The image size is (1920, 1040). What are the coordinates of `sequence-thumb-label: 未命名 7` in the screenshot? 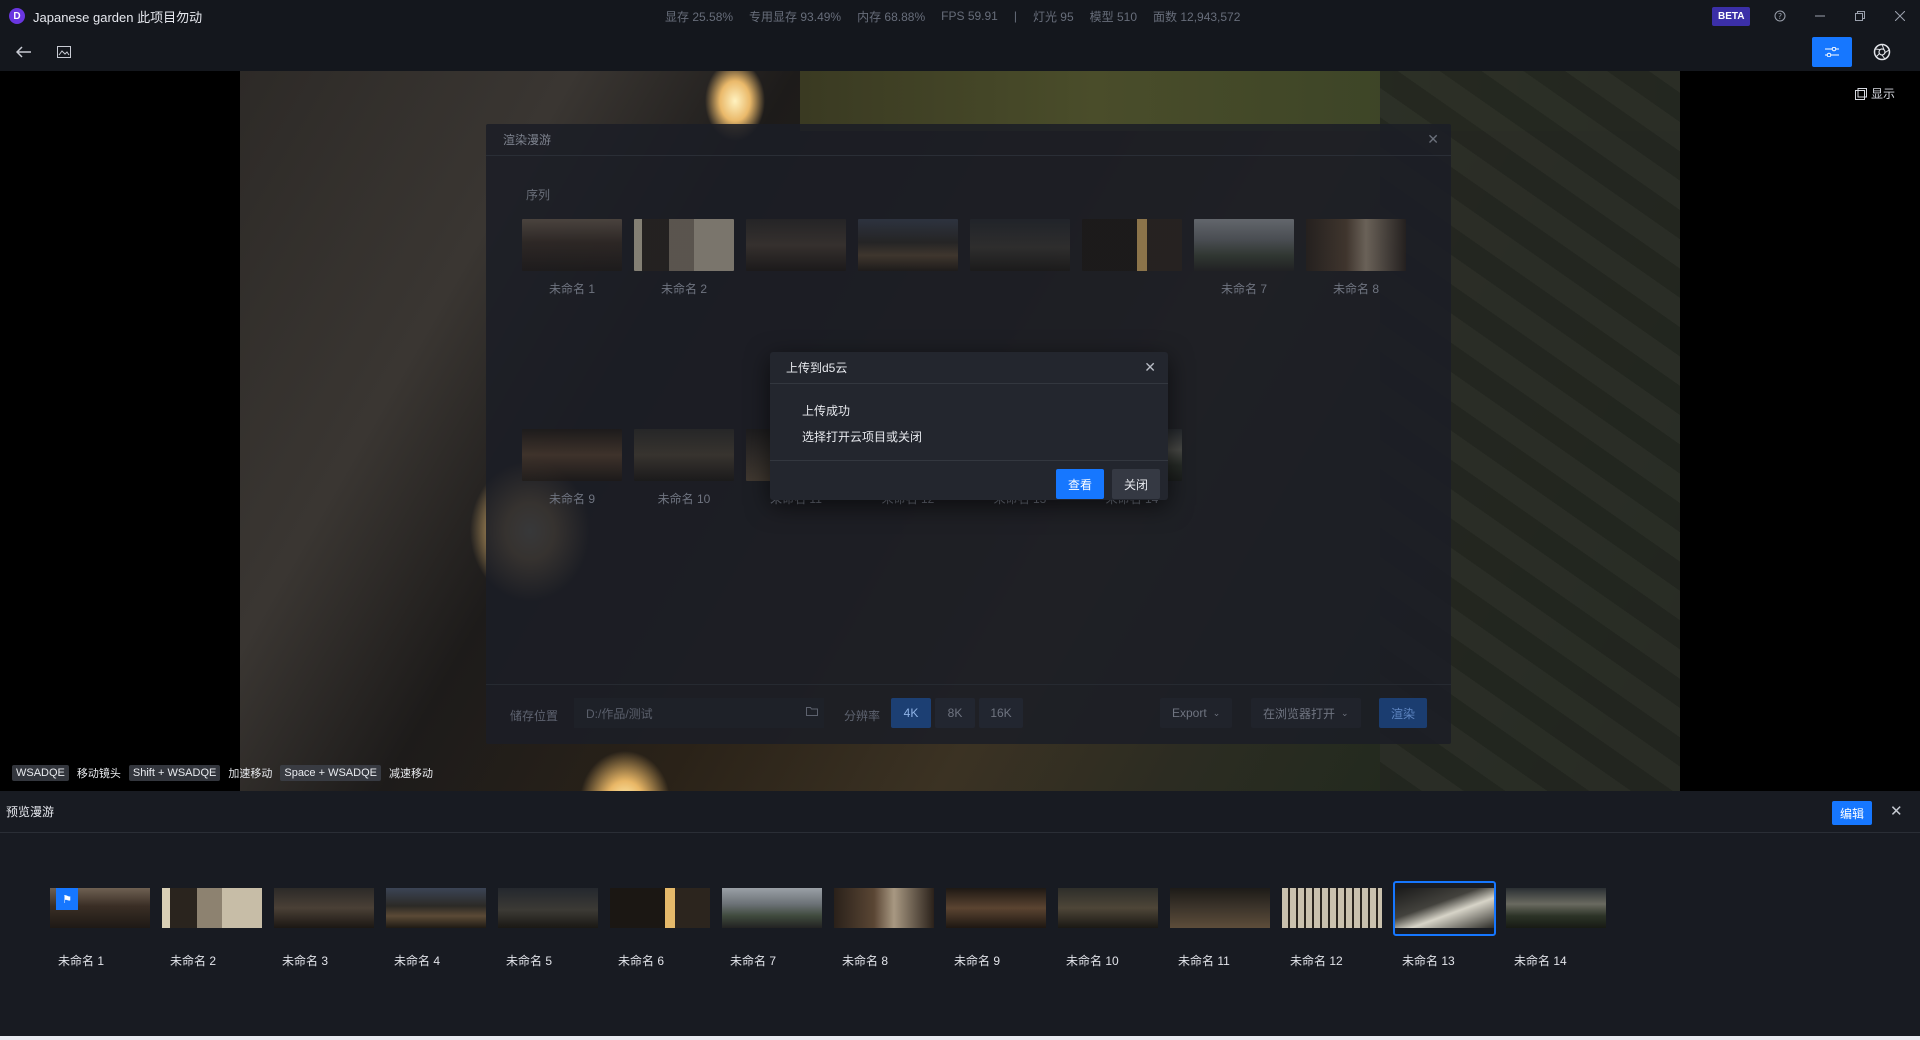 It's located at (1243, 289).